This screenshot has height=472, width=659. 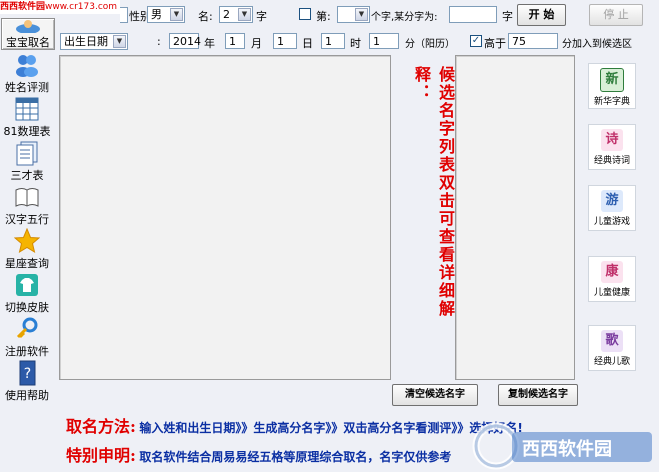 I want to click on sidebar-item-81-table: 81数理表, so click(x=27, y=117).